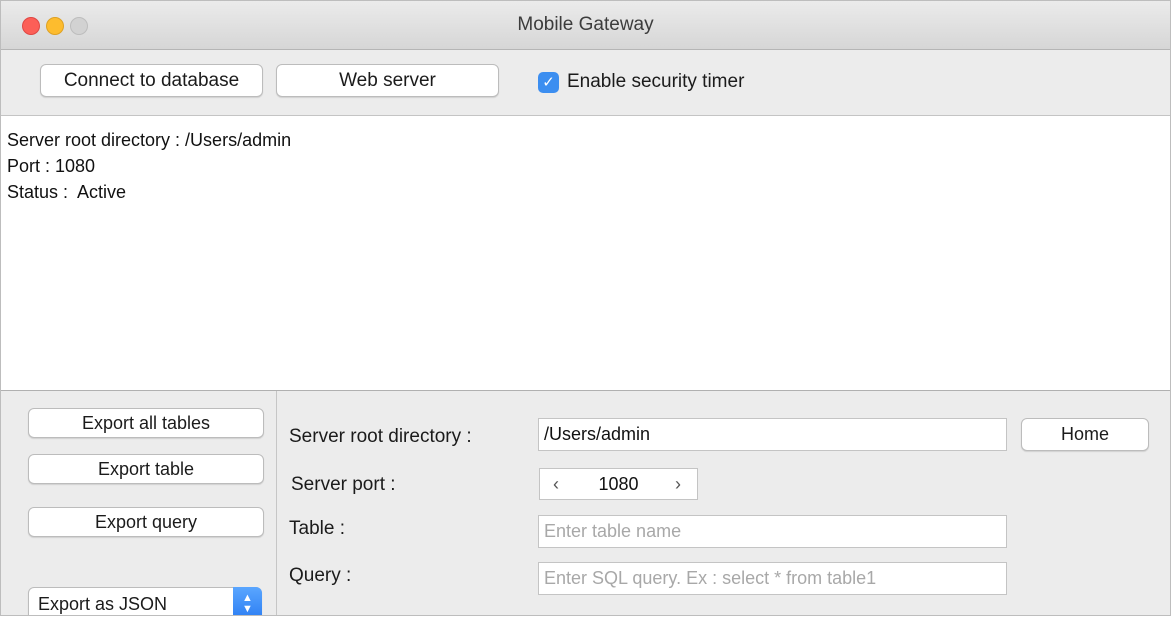 This screenshot has height=621, width=1171. I want to click on table-label: Table :, so click(317, 528).